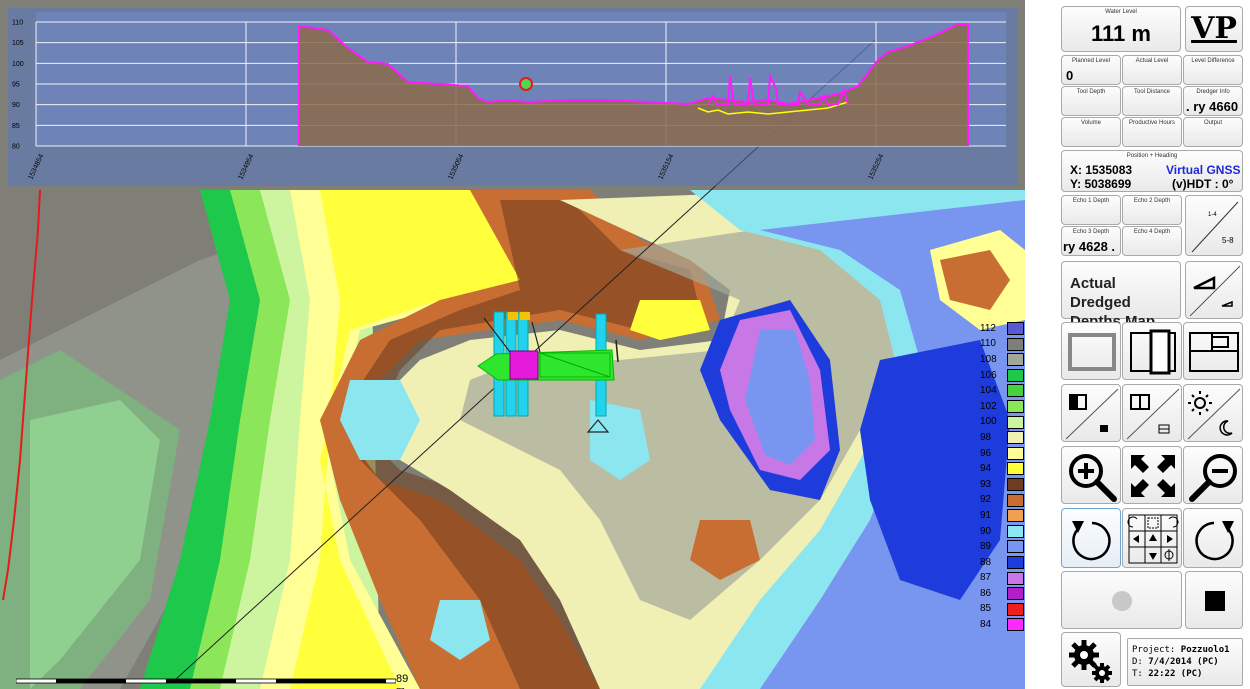 Image resolution: width=1250 pixels, height=689 pixels. I want to click on overlay-toggle-button, so click(1091, 413).